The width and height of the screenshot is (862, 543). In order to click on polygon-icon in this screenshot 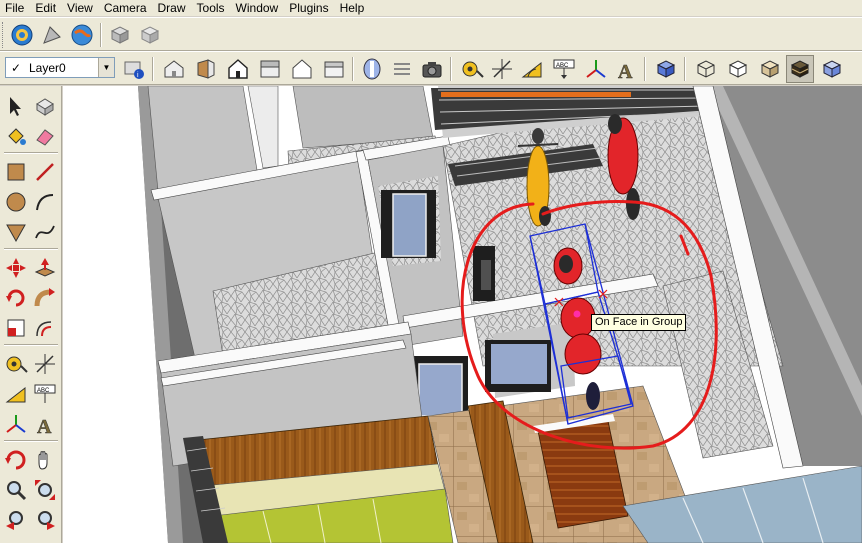, I will do `click(16, 232)`.